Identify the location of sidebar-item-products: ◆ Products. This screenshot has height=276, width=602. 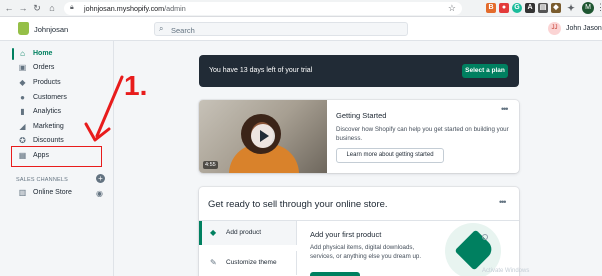
(57, 83).